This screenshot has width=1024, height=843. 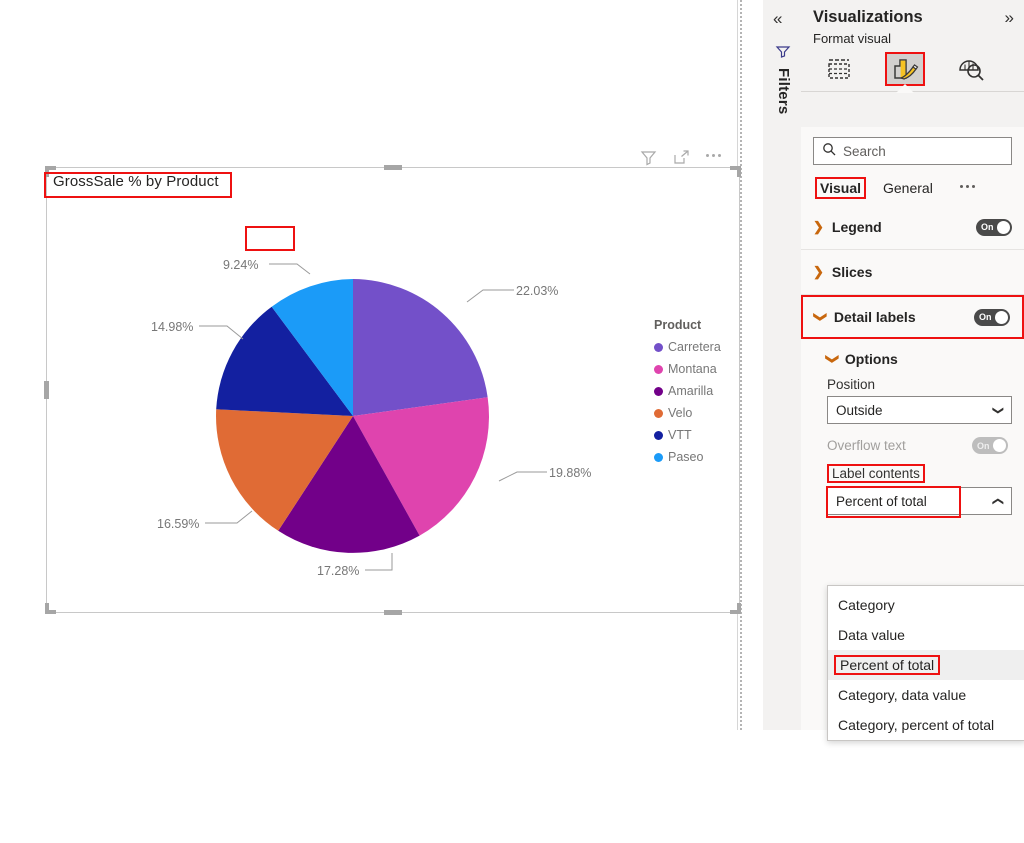 I want to click on label-contents-value: Percent of total, so click(x=881, y=501).